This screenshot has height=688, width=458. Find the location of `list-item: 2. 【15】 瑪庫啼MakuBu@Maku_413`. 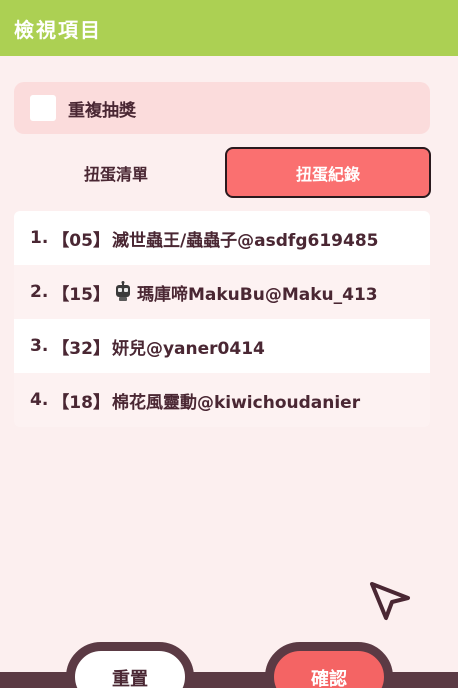

list-item: 2. 【15】 瑪庫啼MakuBu@Maku_413 is located at coordinates (222, 292).